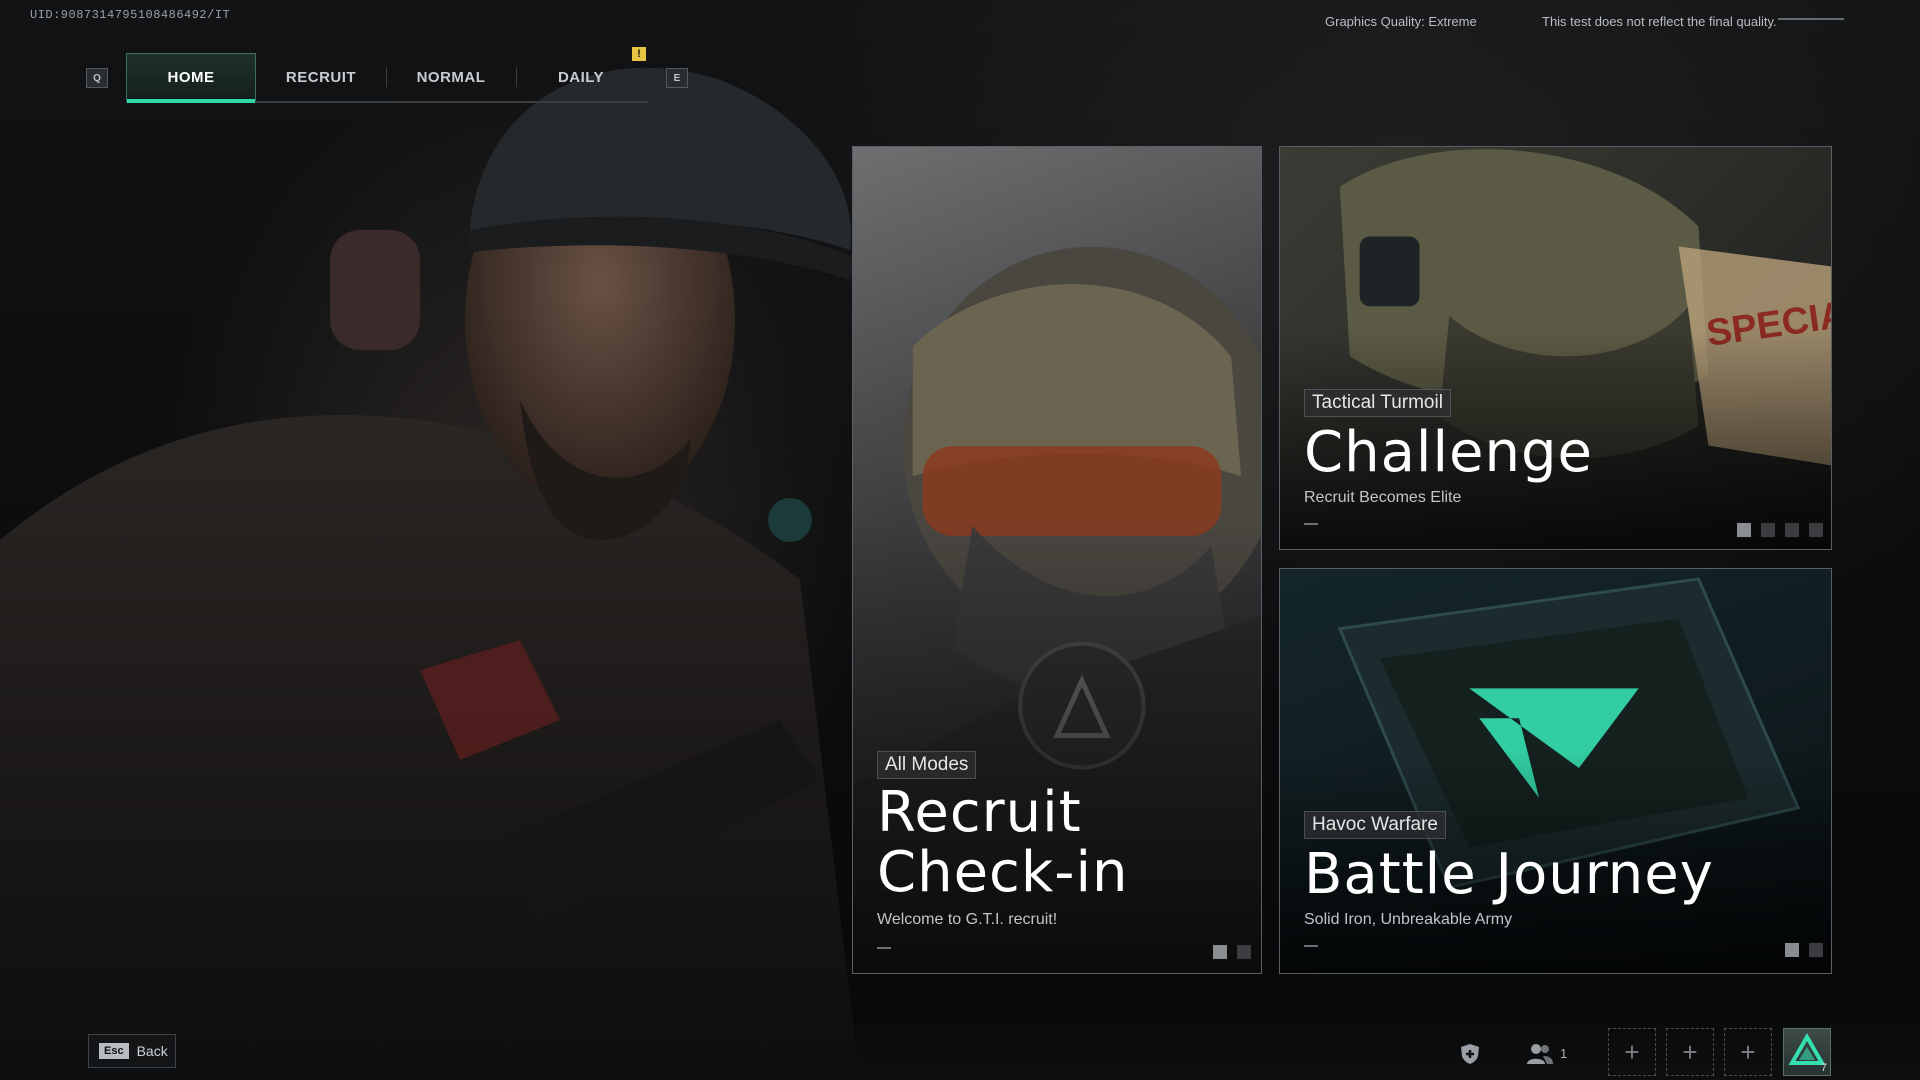  What do you see at coordinates (1401, 21) in the screenshot?
I see `graphics-quality-label: Graphics Quality: Extreme` at bounding box center [1401, 21].